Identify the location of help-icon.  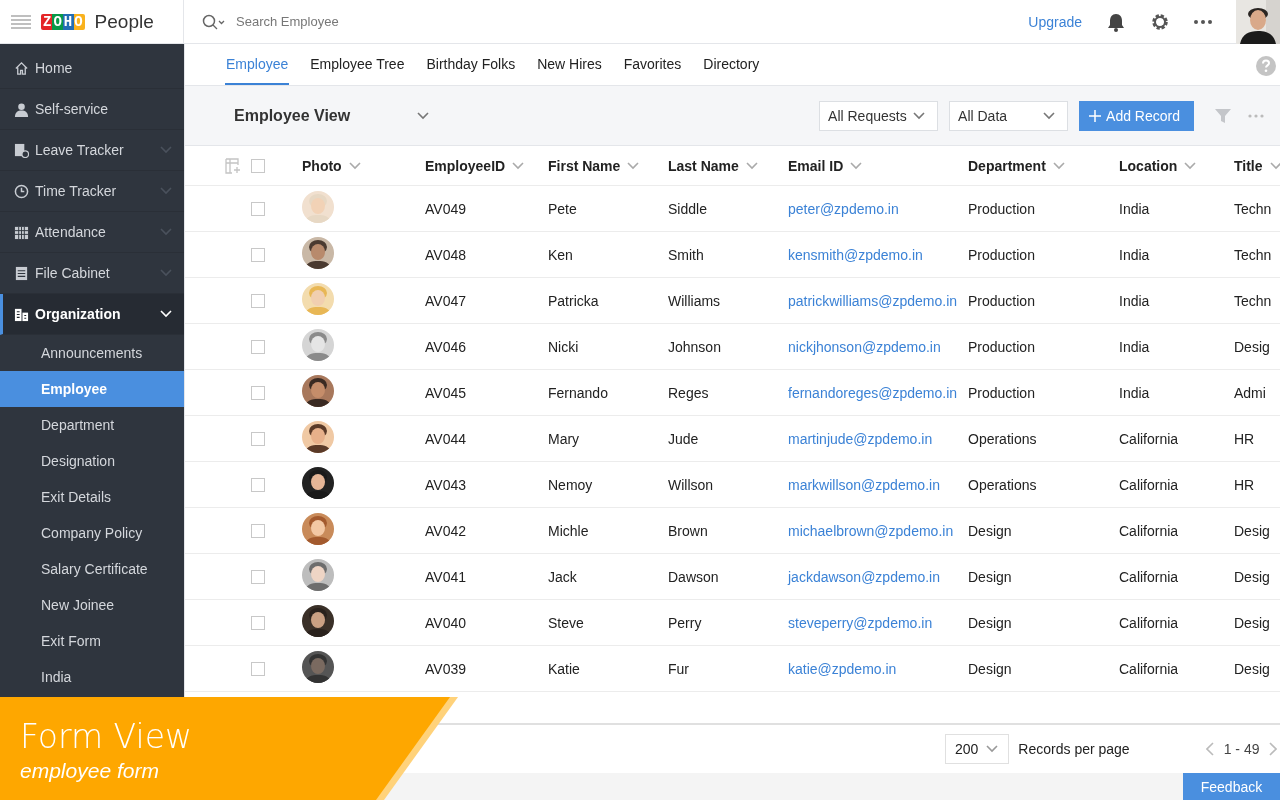
(1266, 66).